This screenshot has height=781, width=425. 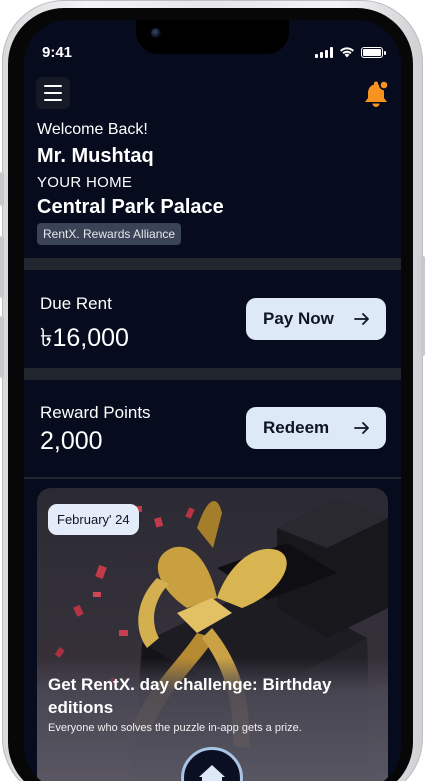 I want to click on welcome-greeting: Welcome Back!, so click(x=92, y=129).